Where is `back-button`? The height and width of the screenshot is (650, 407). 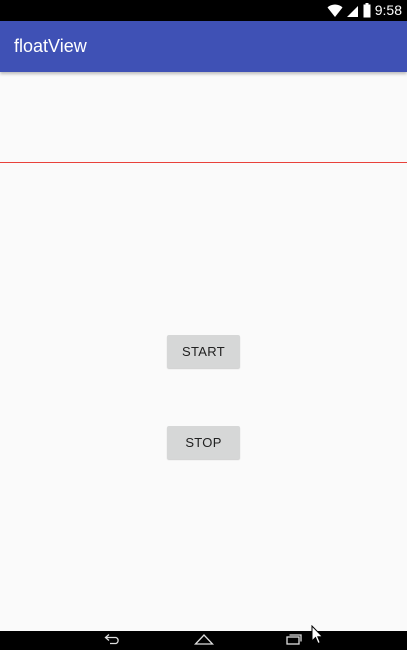
back-button is located at coordinates (113, 640).